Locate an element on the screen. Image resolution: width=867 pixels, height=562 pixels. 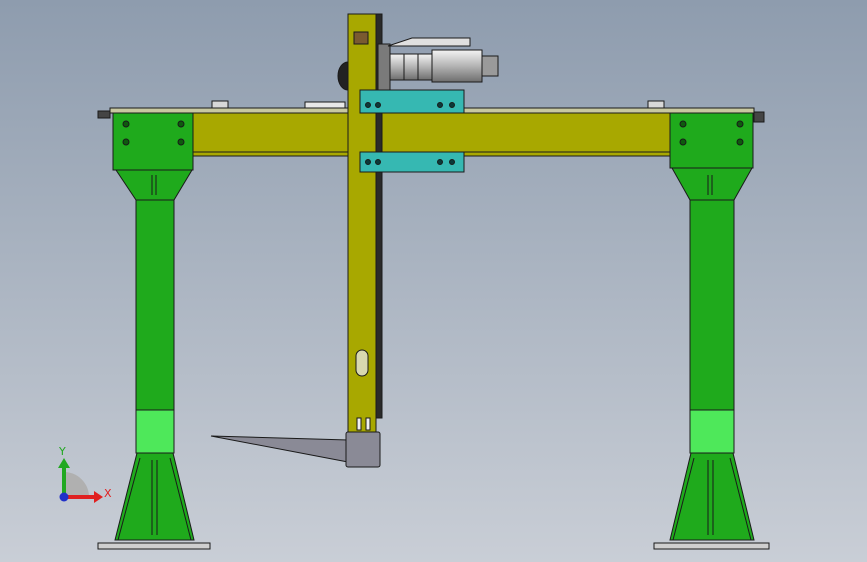
right-leg-highlight-band is located at coordinates (712, 431).